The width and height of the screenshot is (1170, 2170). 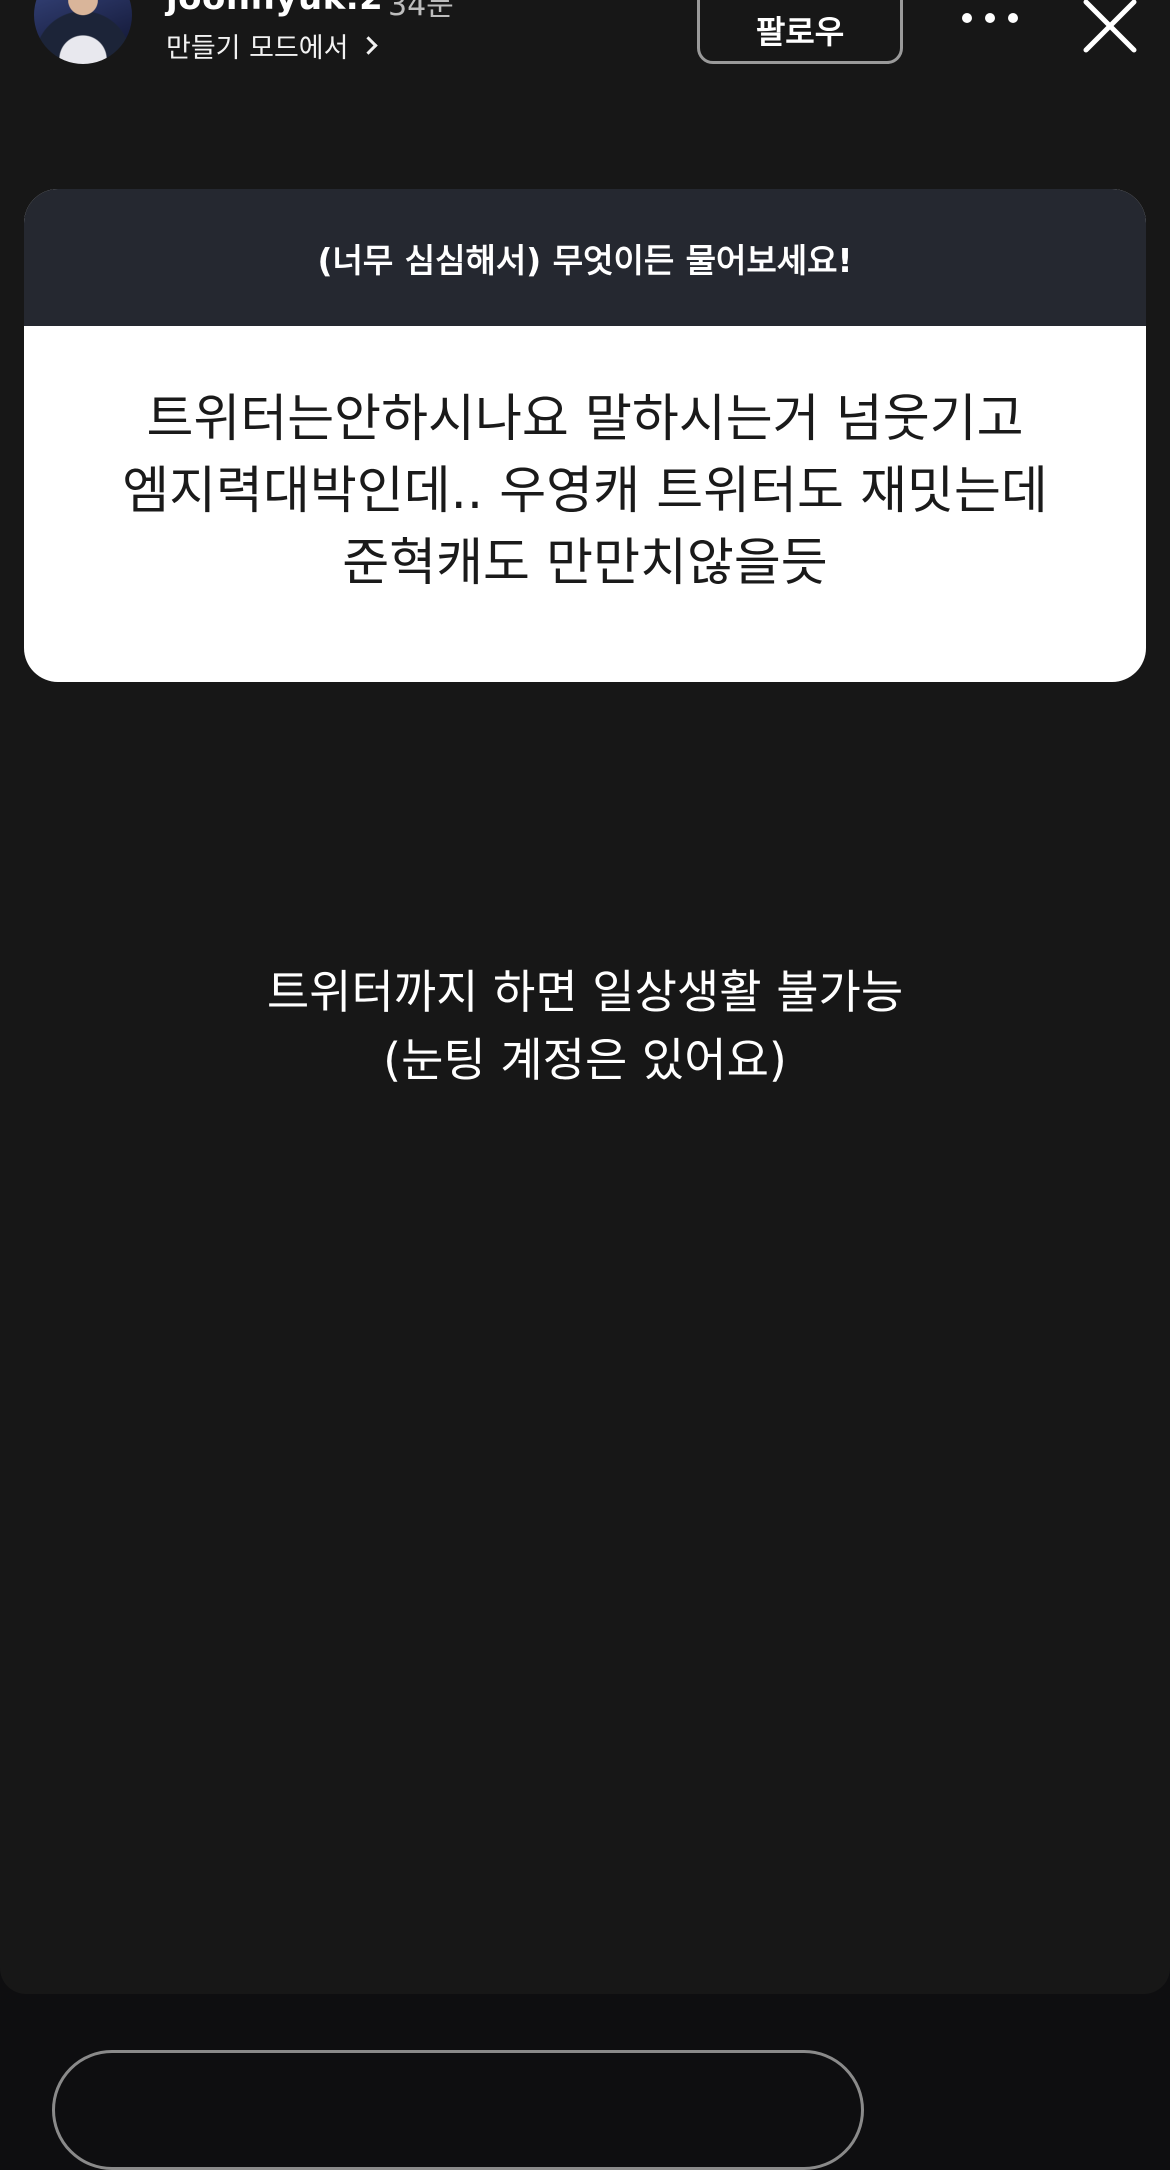 What do you see at coordinates (585, 1026) in the screenshot?
I see `answer-text: 트위터까지 하면 일상생활 불가능 (눈팅 계정은 있어요)` at bounding box center [585, 1026].